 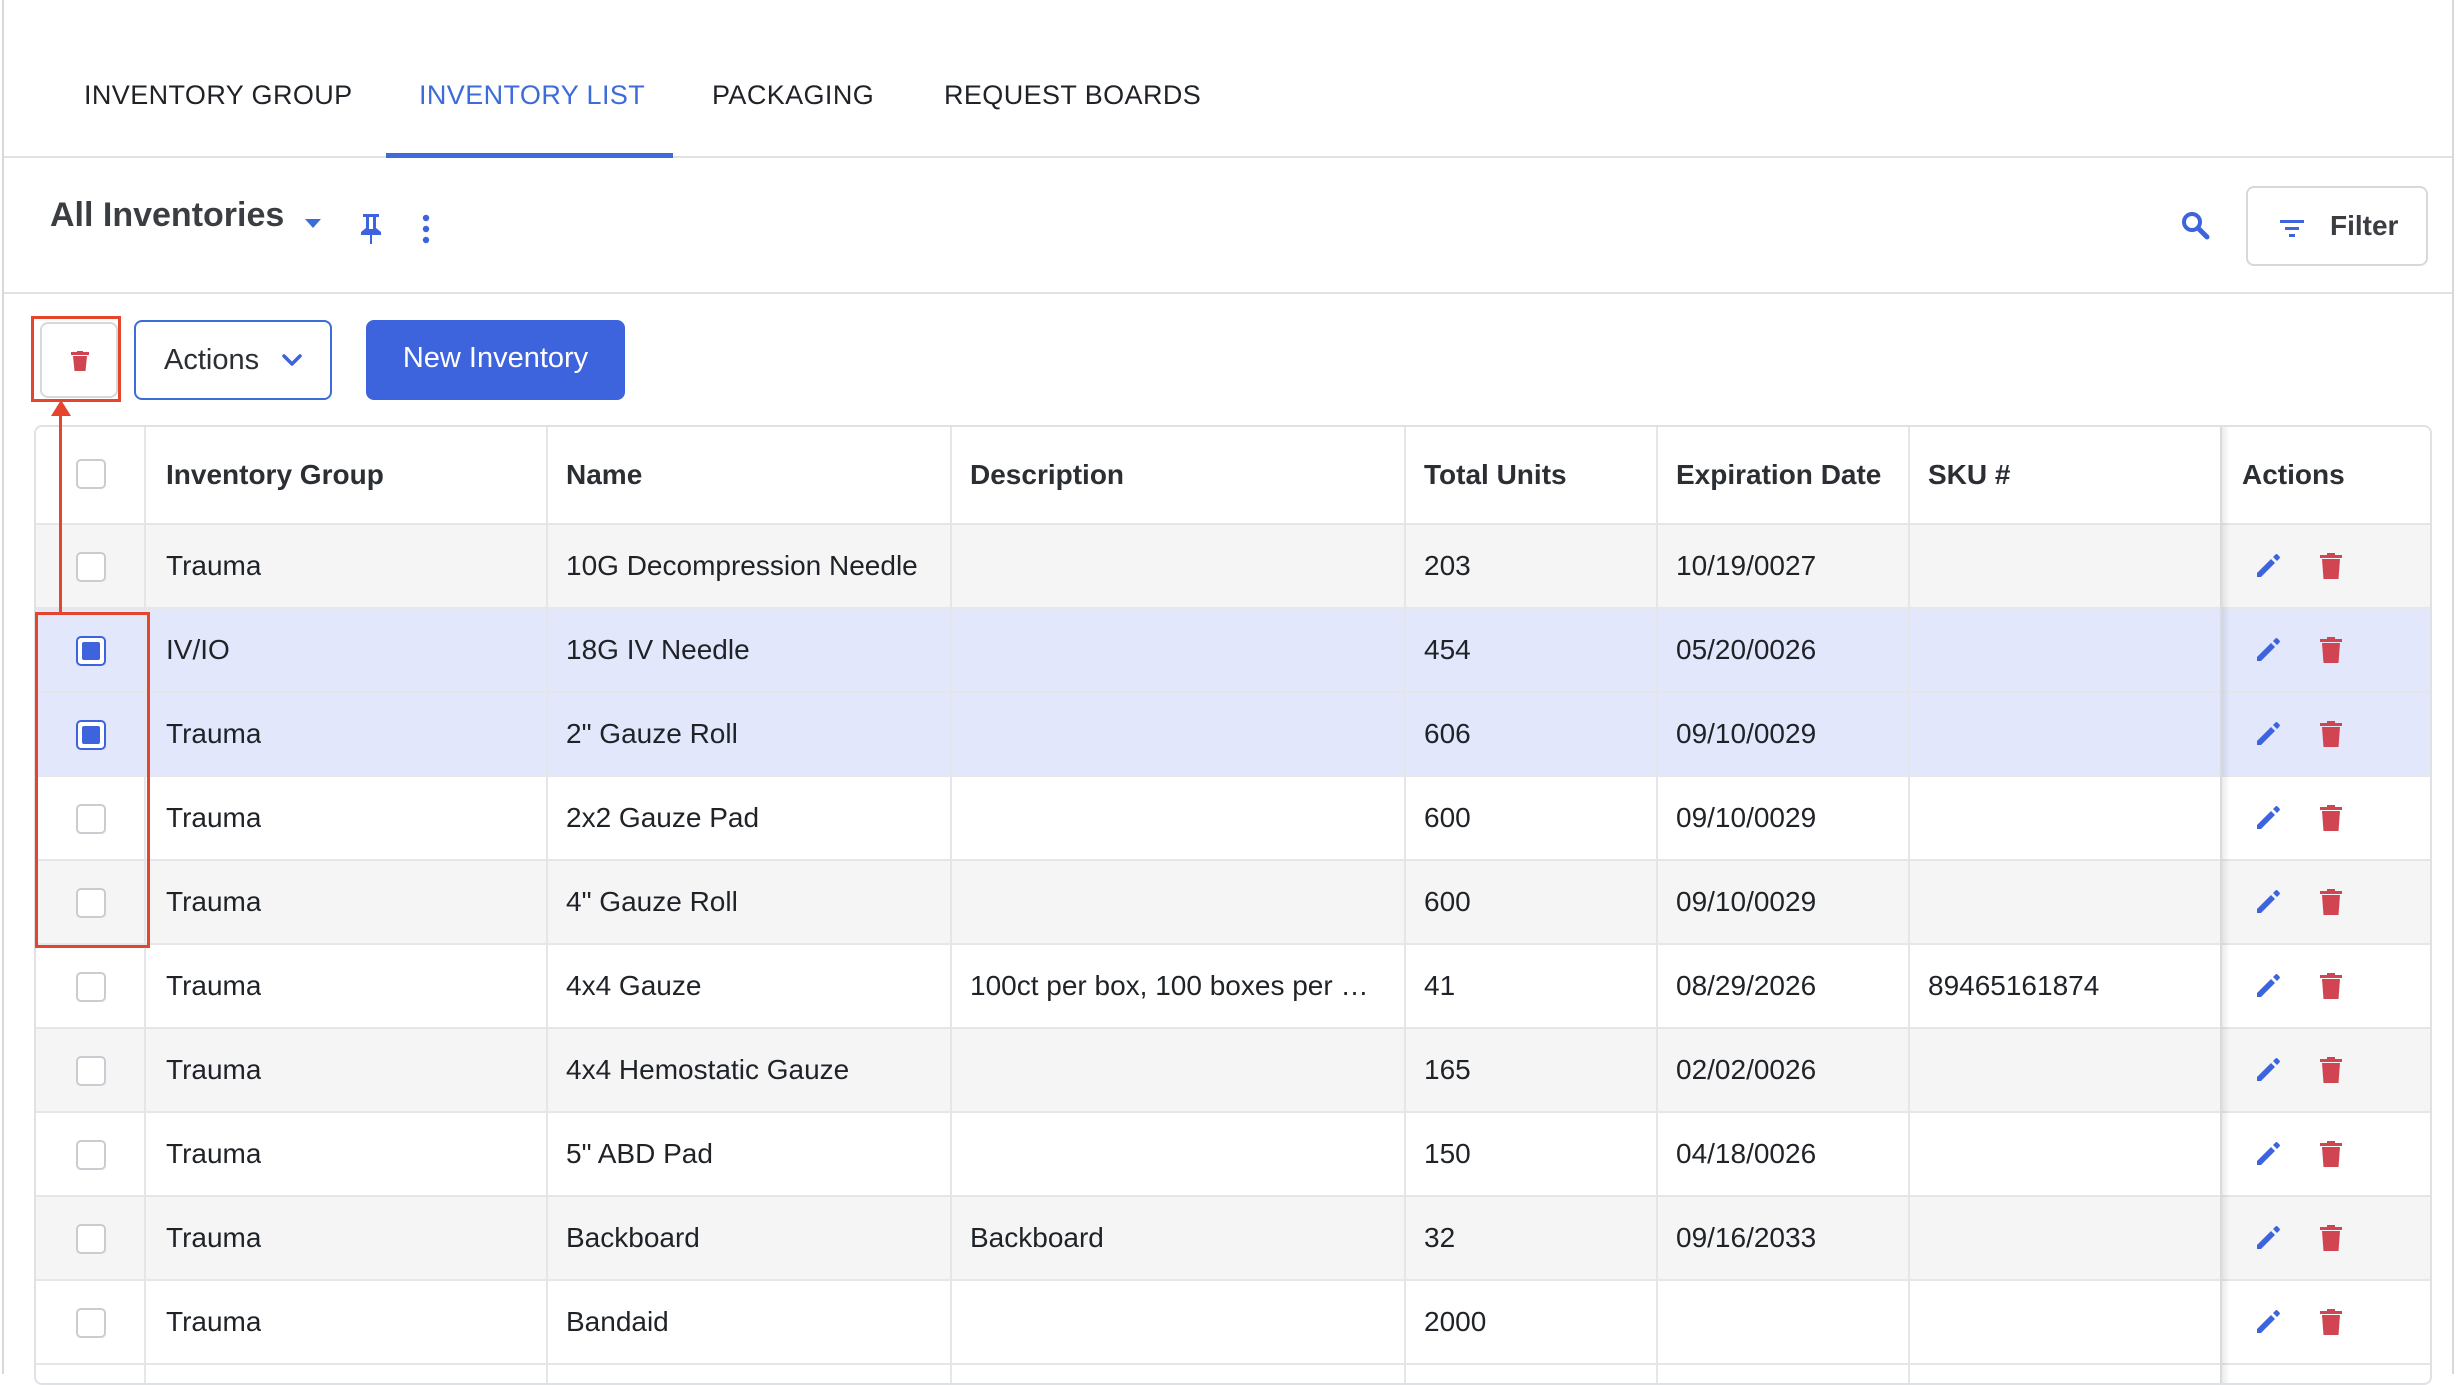 What do you see at coordinates (1746, 733) in the screenshot?
I see `cell-expiration-date: 09/10/0029` at bounding box center [1746, 733].